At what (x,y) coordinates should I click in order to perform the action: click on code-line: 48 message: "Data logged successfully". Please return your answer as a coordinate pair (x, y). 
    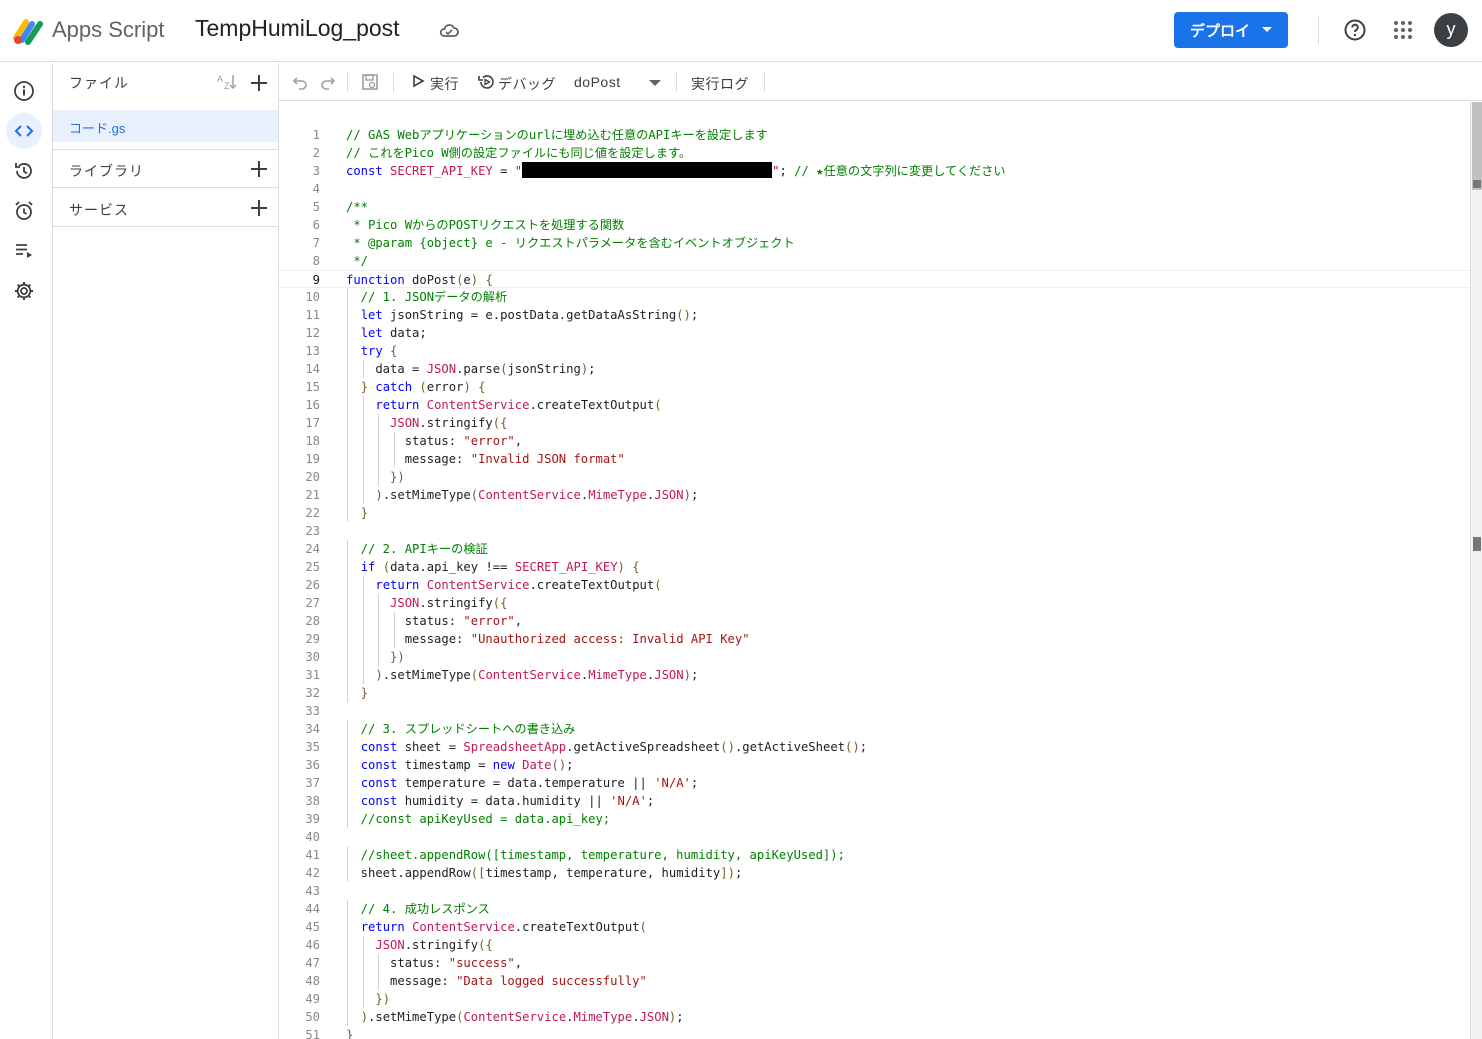
    Looking at the image, I should click on (874, 981).